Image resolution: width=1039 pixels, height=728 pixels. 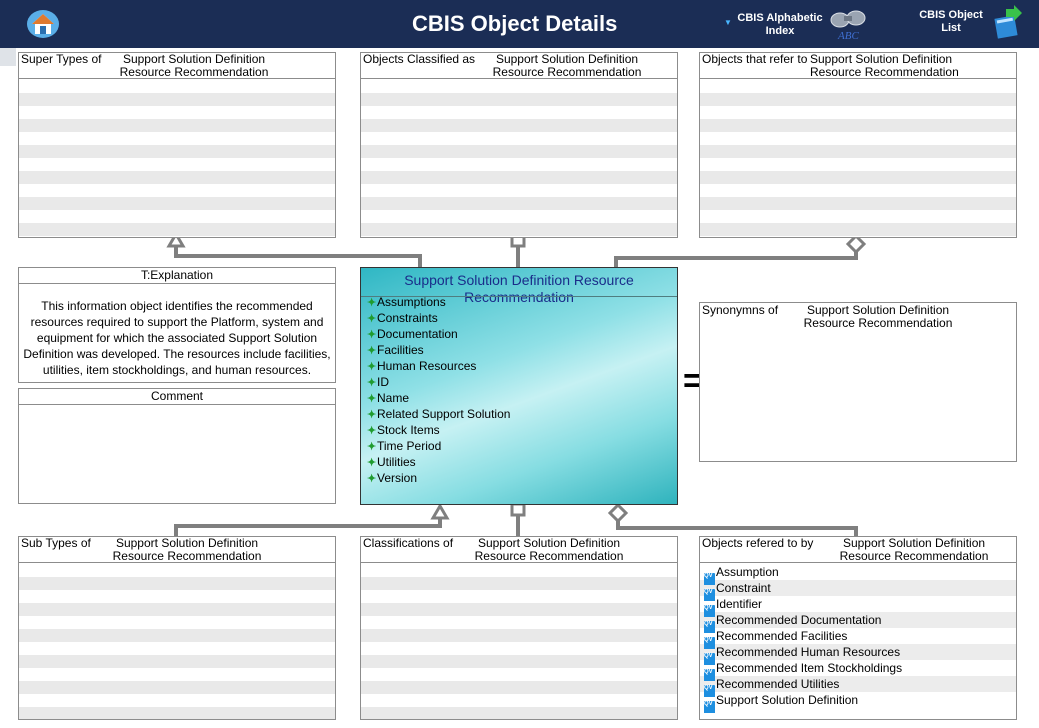 I want to click on refer-to-prefix: Objects that refer to, so click(x=755, y=59).